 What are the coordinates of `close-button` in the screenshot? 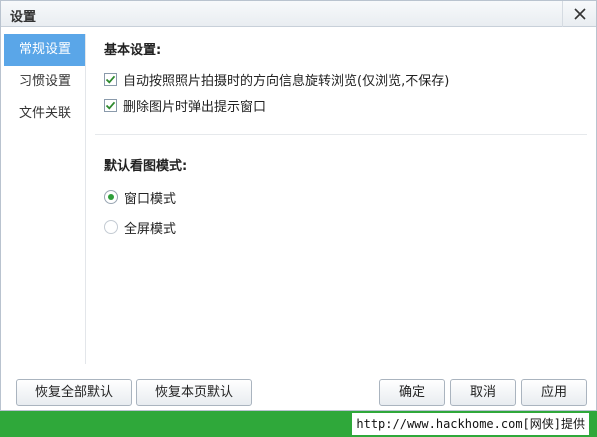 It's located at (579, 14).